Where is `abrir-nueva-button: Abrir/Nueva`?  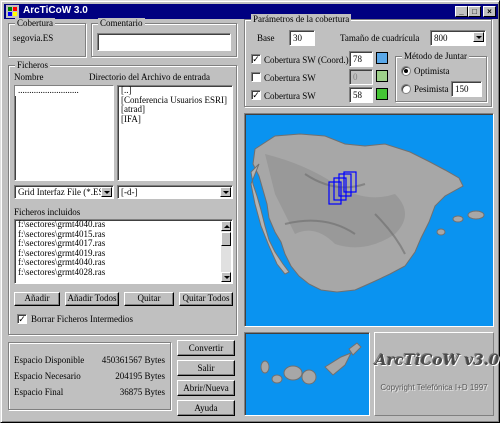
abrir-nueva-button: Abrir/Nueva is located at coordinates (206, 388).